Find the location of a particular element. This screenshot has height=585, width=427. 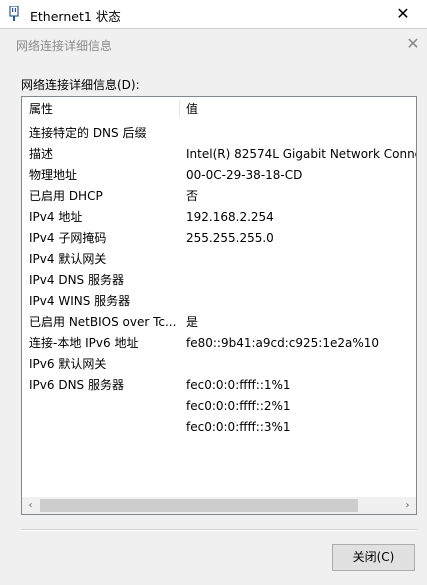

parent-close-icon: ✕ is located at coordinates (403, 14).